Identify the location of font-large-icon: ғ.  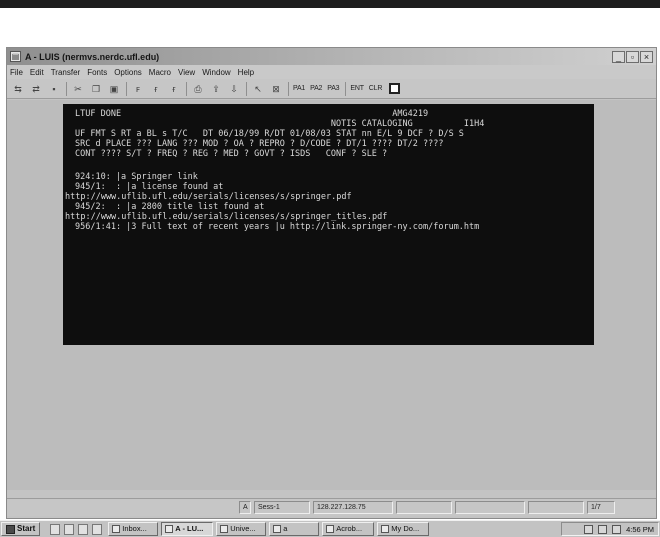
(174, 89).